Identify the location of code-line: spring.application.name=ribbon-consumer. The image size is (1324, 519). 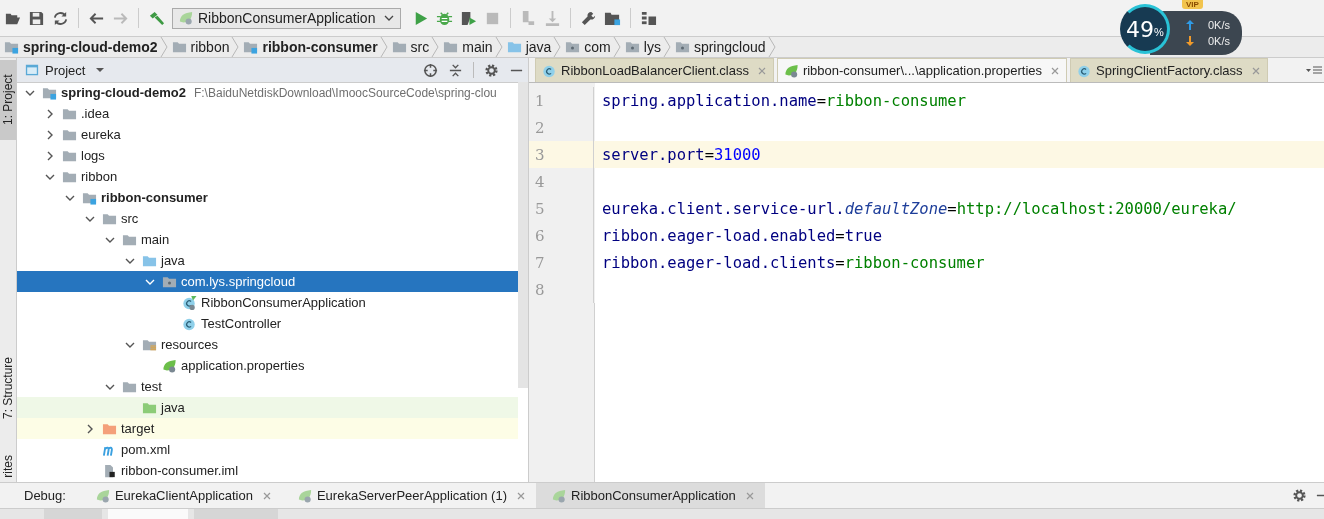
(784, 100).